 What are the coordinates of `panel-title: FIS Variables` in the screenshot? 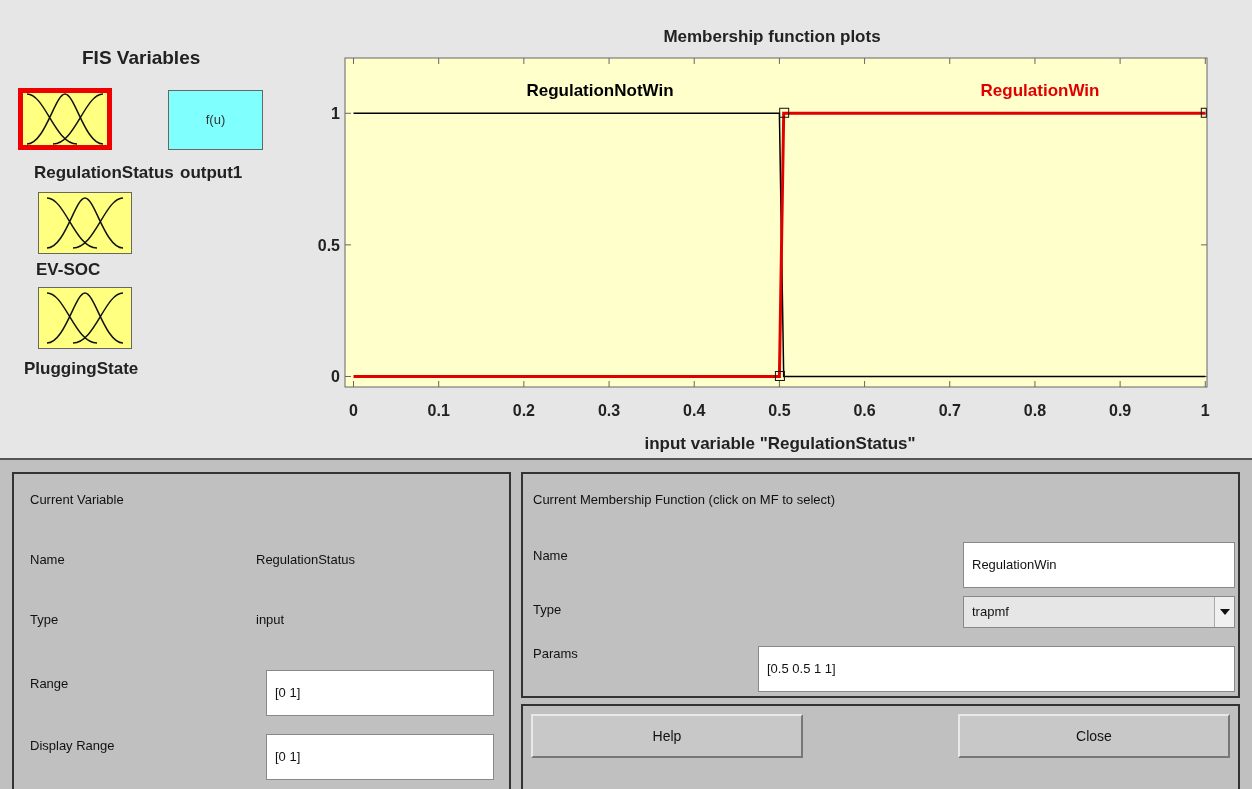 It's located at (141, 58).